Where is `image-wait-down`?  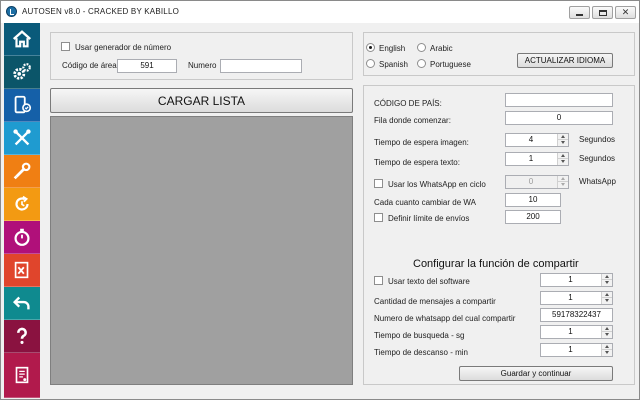
image-wait-down is located at coordinates (563, 143).